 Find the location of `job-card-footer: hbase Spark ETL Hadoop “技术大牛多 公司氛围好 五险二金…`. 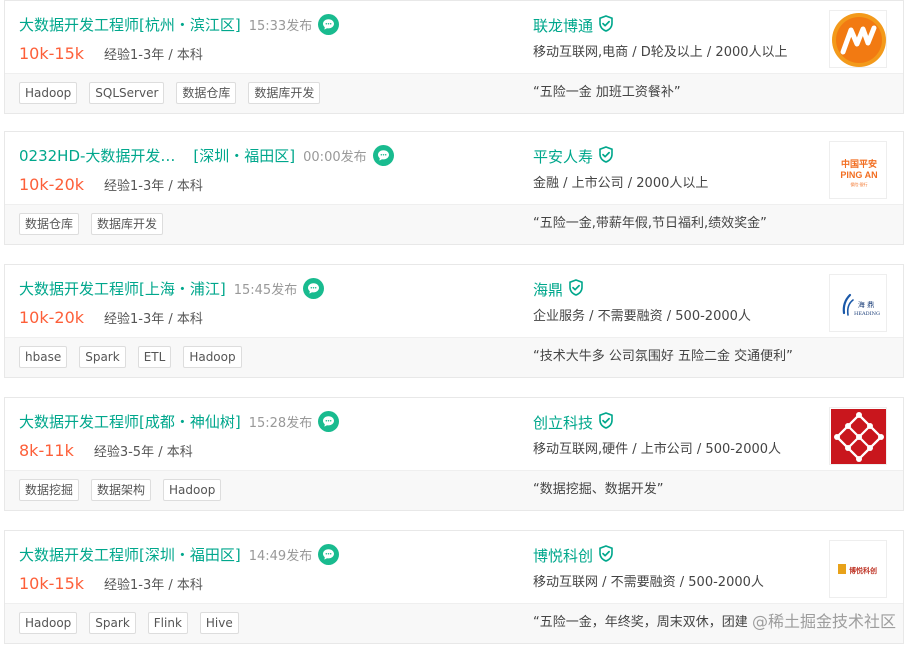

job-card-footer: hbase Spark ETL Hadoop “技术大牛多 公司氛围好 五险二金… is located at coordinates (454, 357).